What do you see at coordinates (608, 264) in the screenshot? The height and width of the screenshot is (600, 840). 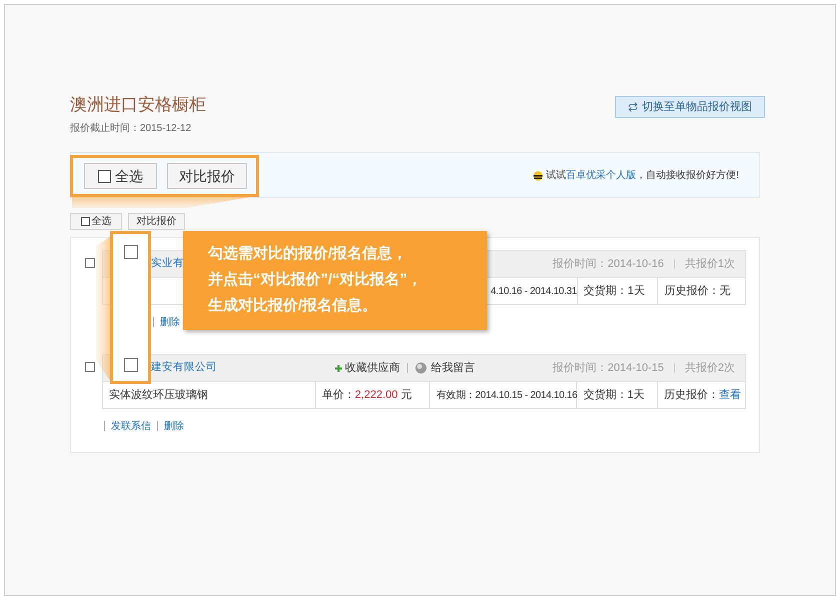 I see `quote-time: 报价时间：2014-10-16` at bounding box center [608, 264].